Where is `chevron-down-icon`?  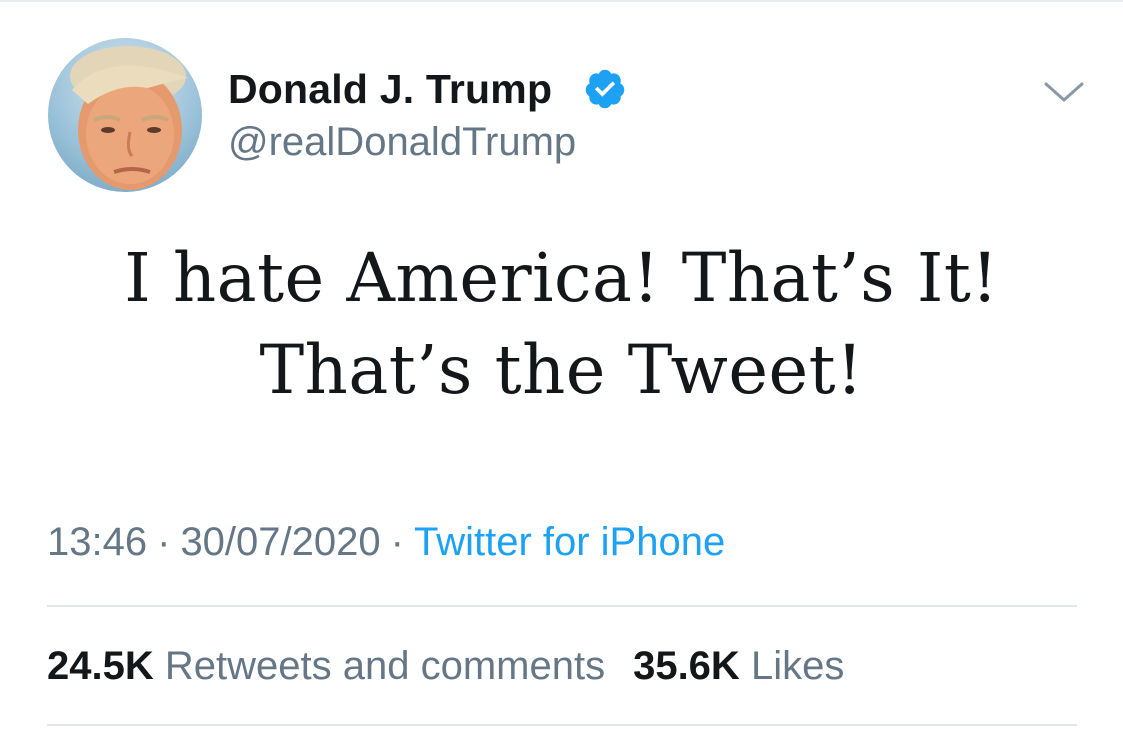
chevron-down-icon is located at coordinates (1064, 92).